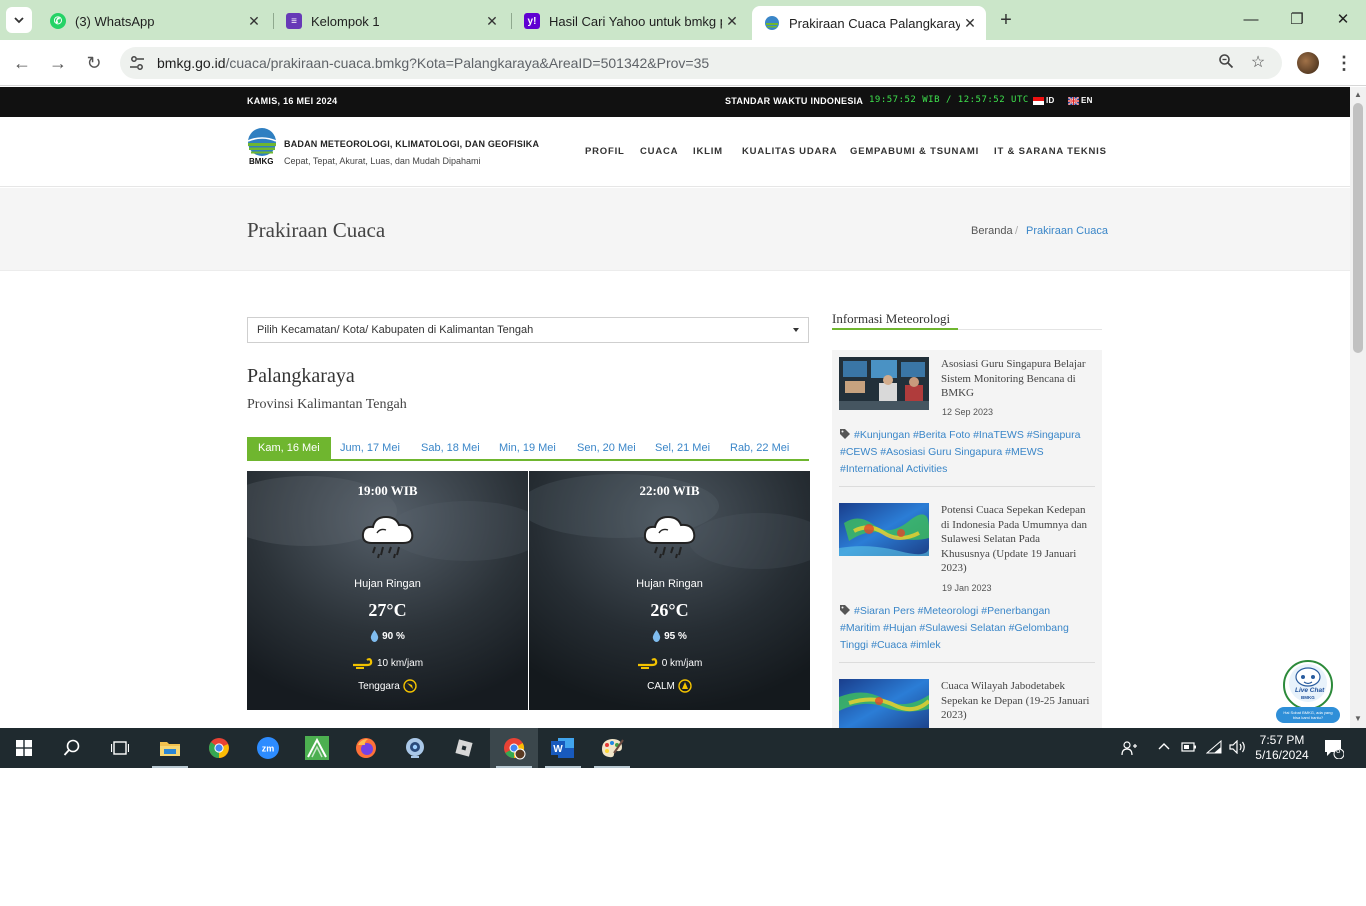  I want to click on tab-yahoo: y! Hasil Cari Yahoo untuk bmkg pa ✕, so click(630, 21).